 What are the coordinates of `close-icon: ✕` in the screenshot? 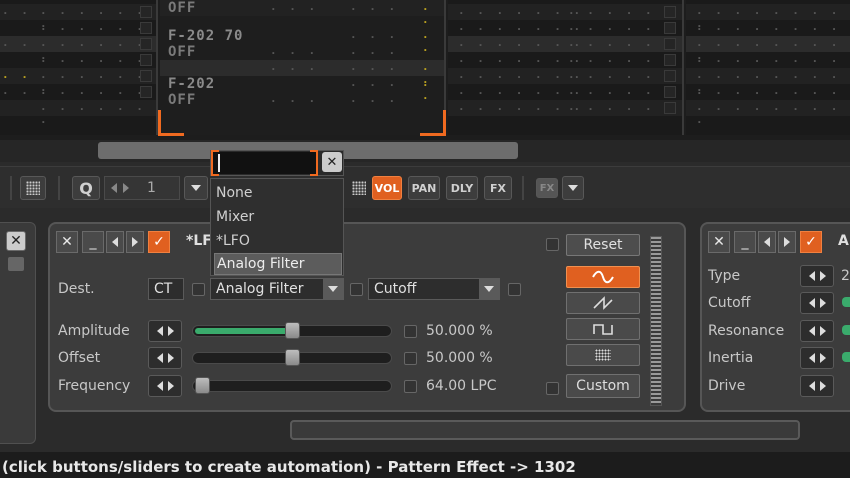 It's located at (16, 241).